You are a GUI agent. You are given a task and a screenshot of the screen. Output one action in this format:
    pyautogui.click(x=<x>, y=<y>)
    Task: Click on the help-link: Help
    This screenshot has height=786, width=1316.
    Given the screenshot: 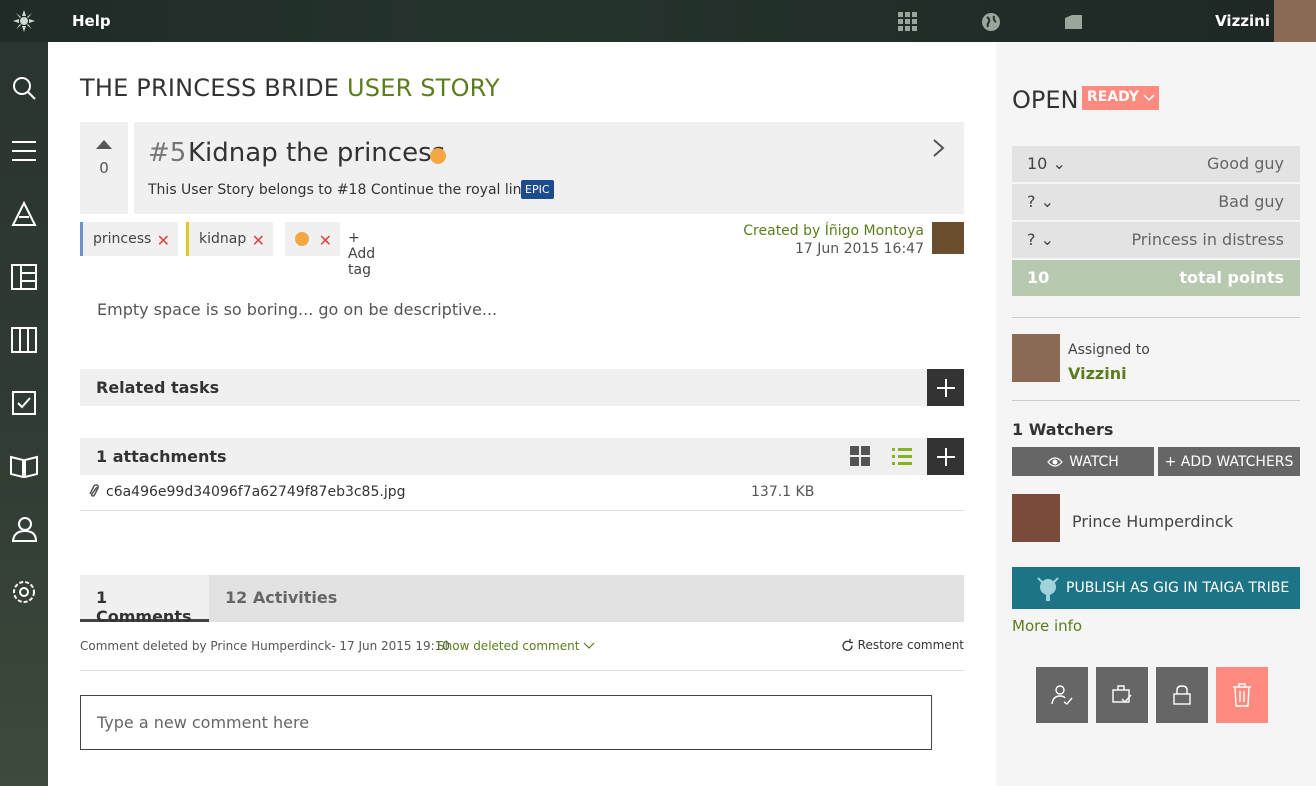 What is the action you would take?
    pyautogui.click(x=91, y=21)
    